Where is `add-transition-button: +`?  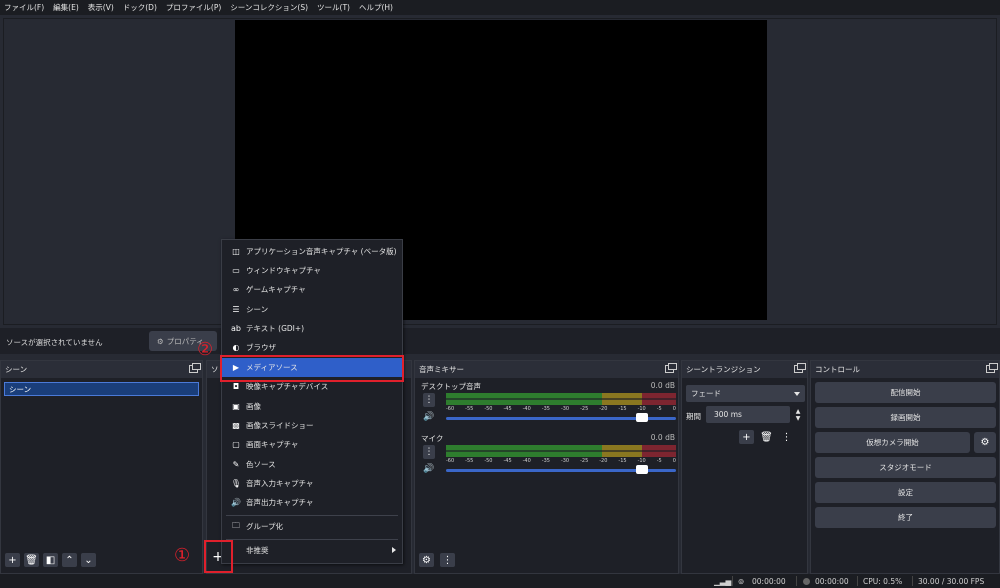
add-transition-button: + is located at coordinates (746, 437).